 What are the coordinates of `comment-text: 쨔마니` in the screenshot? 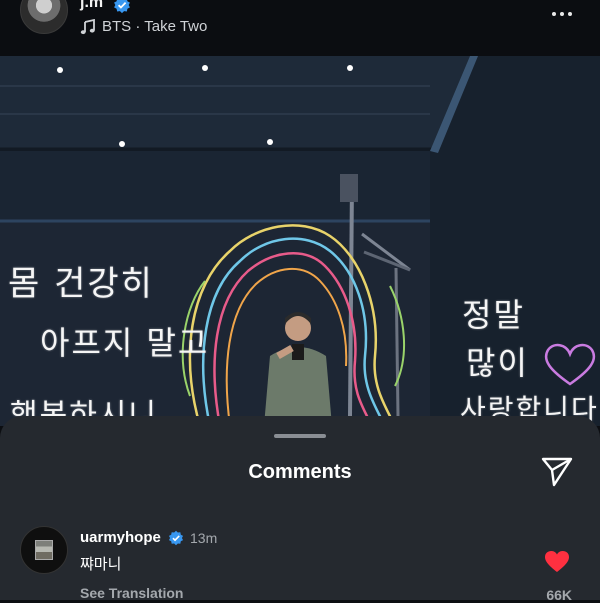 It's located at (101, 564).